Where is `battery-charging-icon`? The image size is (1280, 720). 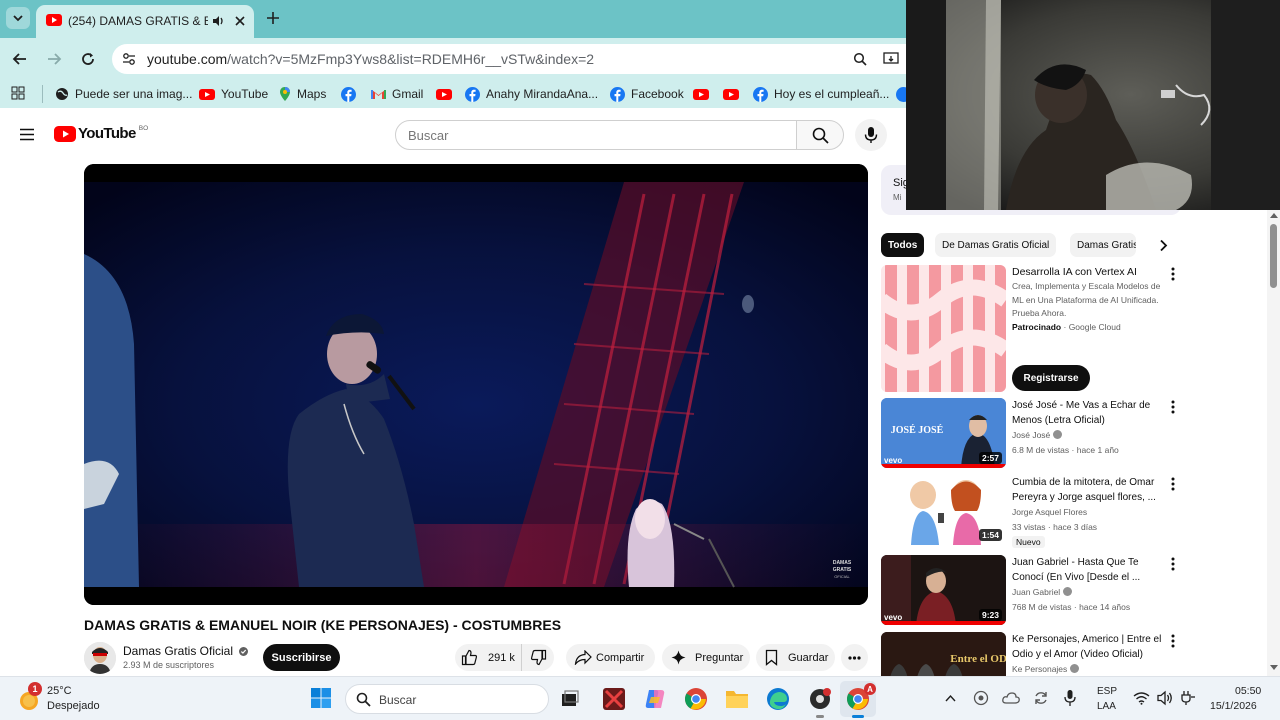
battery-charging-icon is located at coordinates (1188, 698).